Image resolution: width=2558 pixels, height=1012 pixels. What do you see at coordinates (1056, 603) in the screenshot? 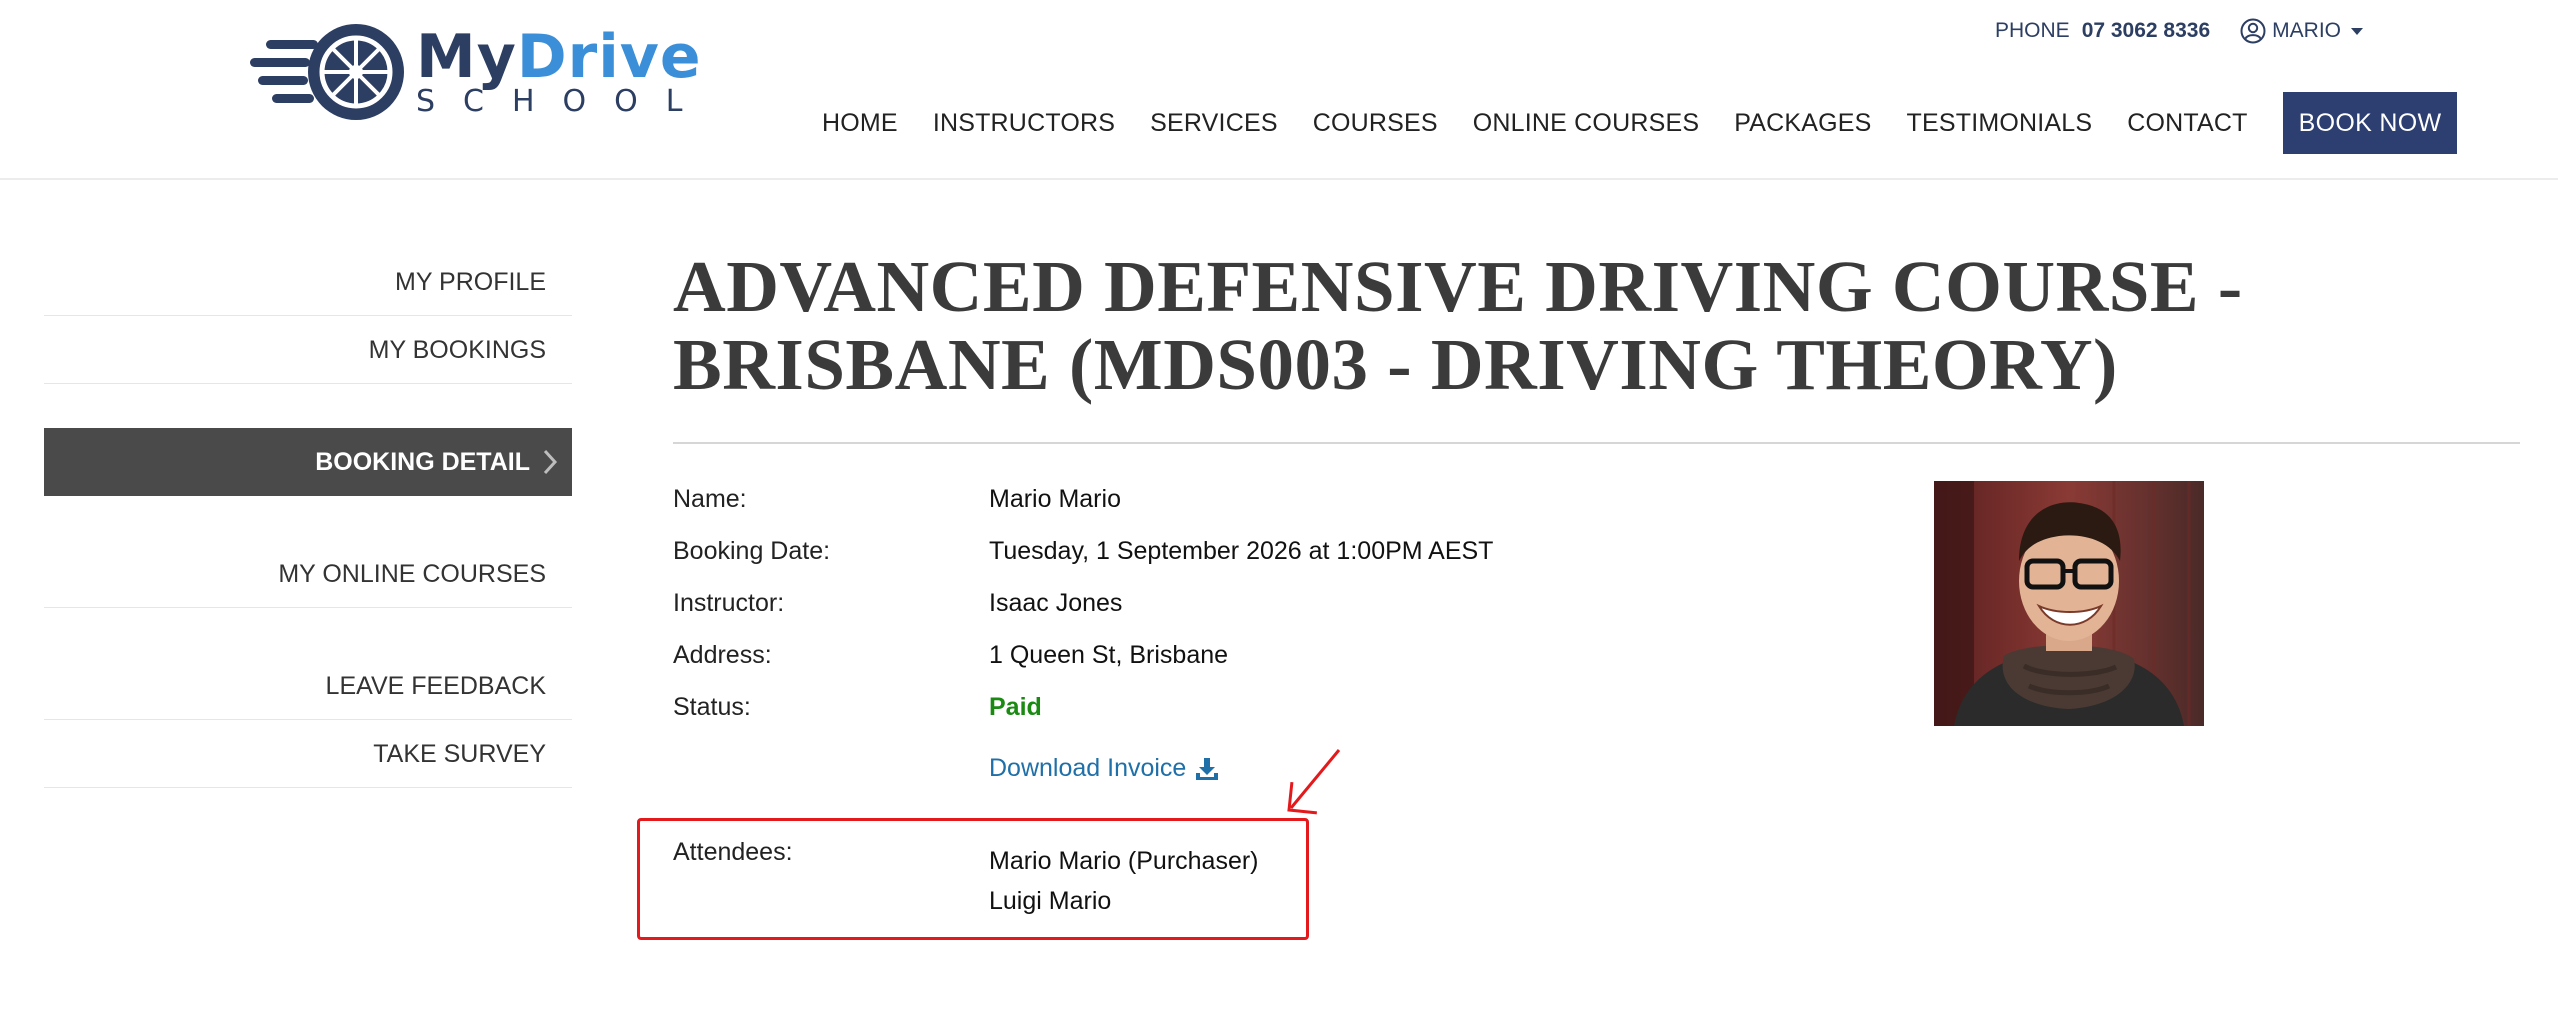
I see `detail-value: Isaac Jones` at bounding box center [1056, 603].